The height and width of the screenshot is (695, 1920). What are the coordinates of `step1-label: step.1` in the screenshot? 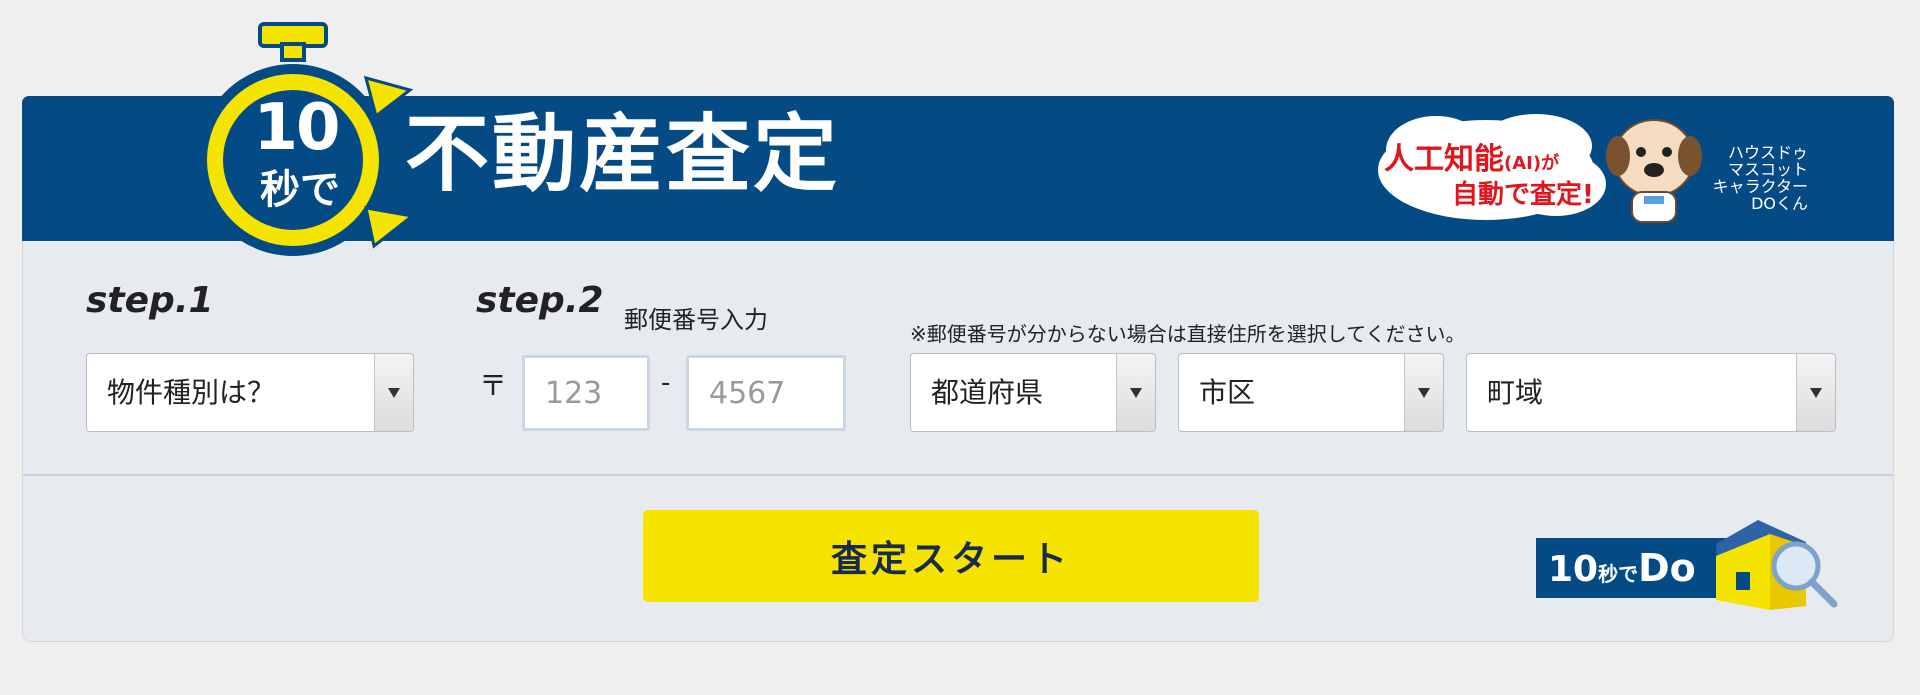 It's located at (150, 300).